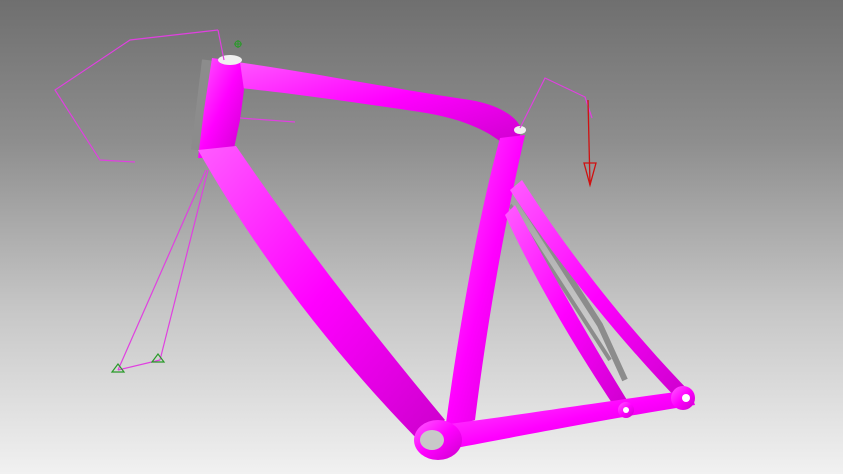 The width and height of the screenshot is (843, 474). Describe the element at coordinates (372, 105) in the screenshot. I see `top-tube` at that location.